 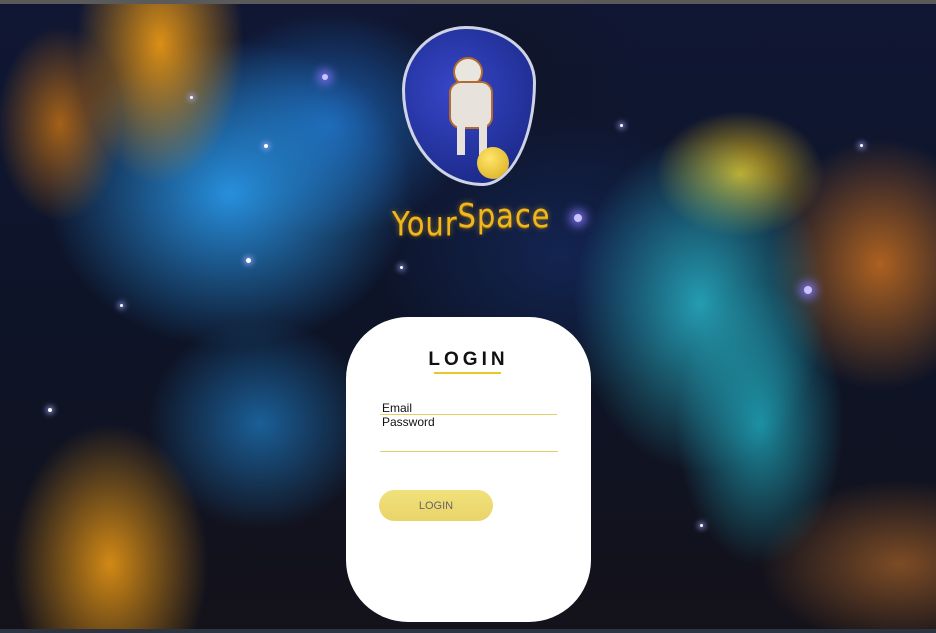 I want to click on brand-word-your: Your, so click(x=425, y=223).